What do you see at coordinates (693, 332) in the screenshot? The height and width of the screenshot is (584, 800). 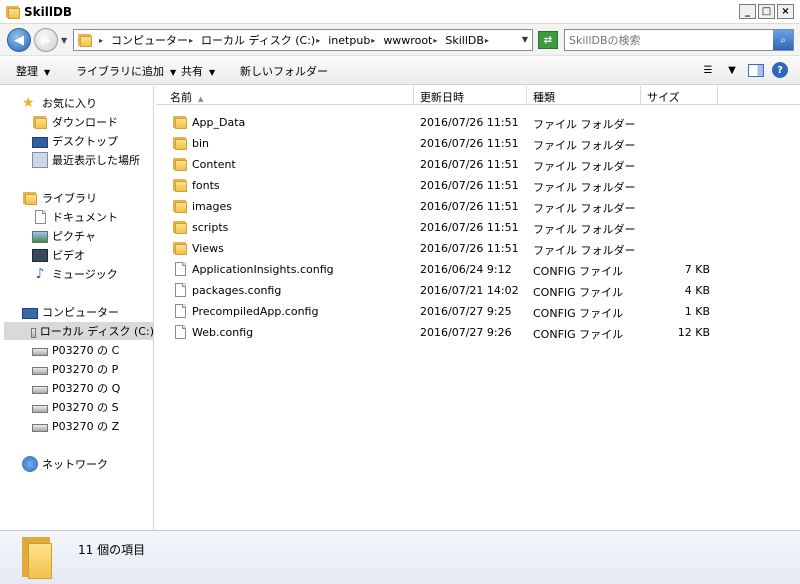 I see `file-size: 12 KB` at bounding box center [693, 332].